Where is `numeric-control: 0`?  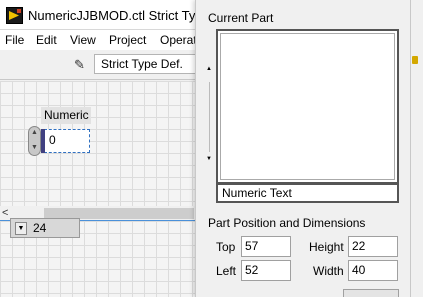 numeric-control: 0 is located at coordinates (60, 141).